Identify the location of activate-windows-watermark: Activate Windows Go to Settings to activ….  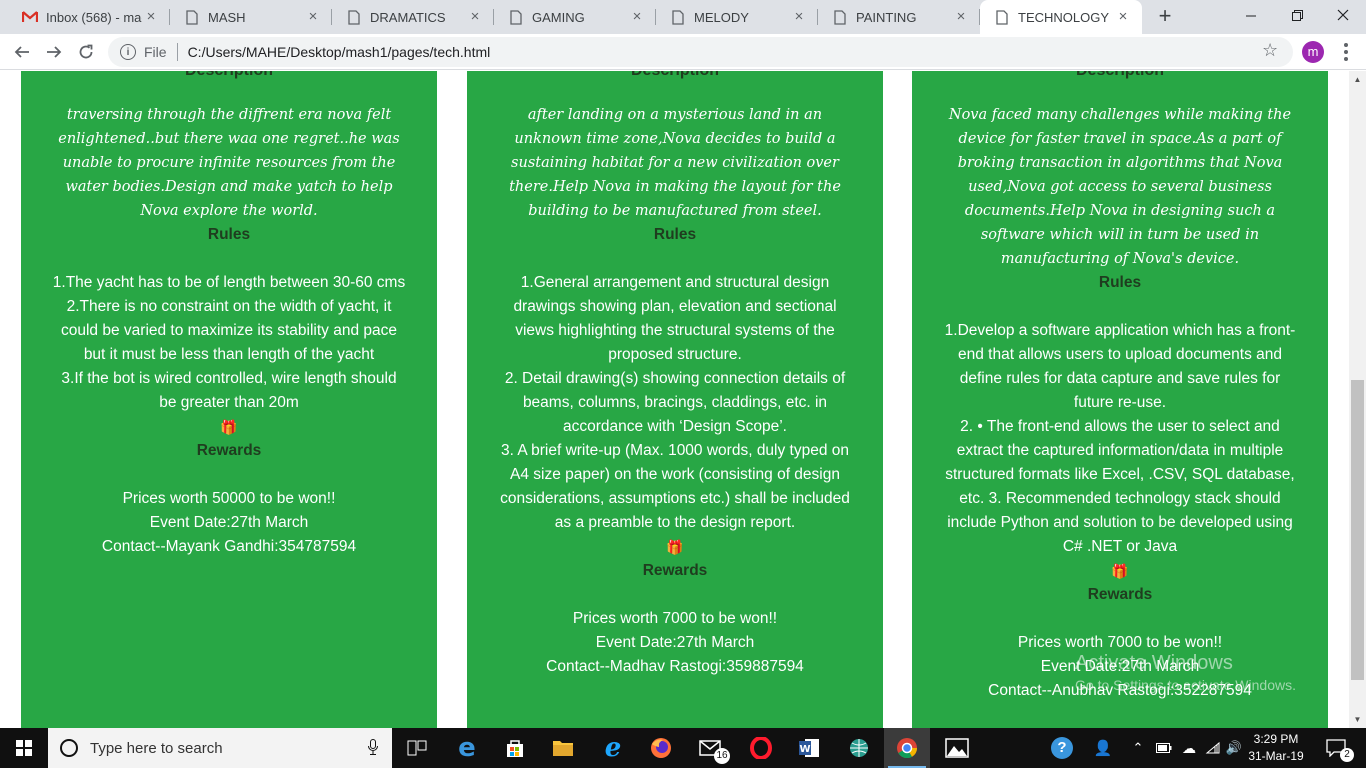
(1185, 674).